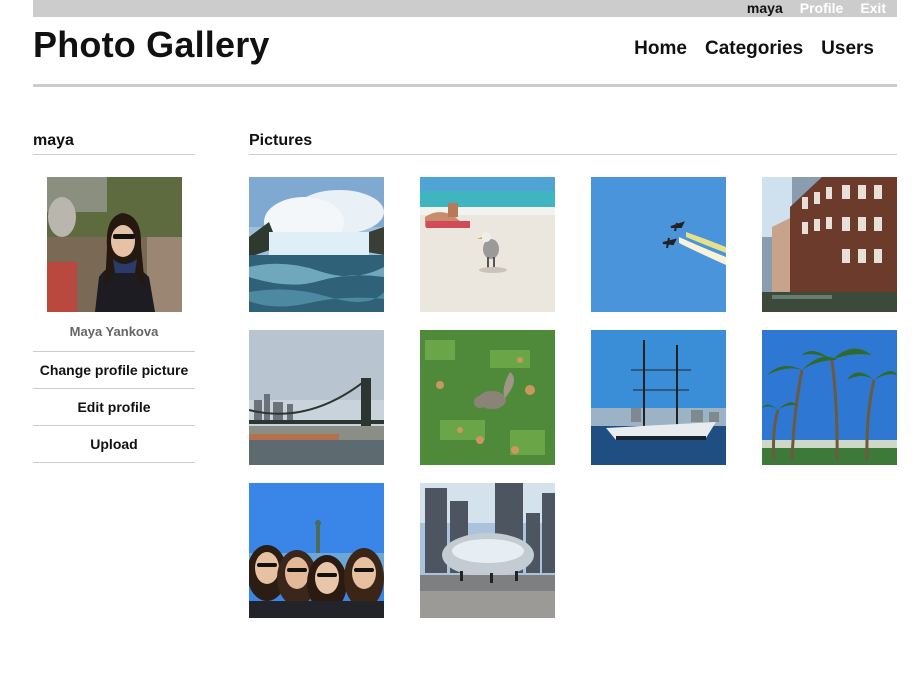 The image size is (923, 681). What do you see at coordinates (316, 244) in the screenshot?
I see `waterfall-photo` at bounding box center [316, 244].